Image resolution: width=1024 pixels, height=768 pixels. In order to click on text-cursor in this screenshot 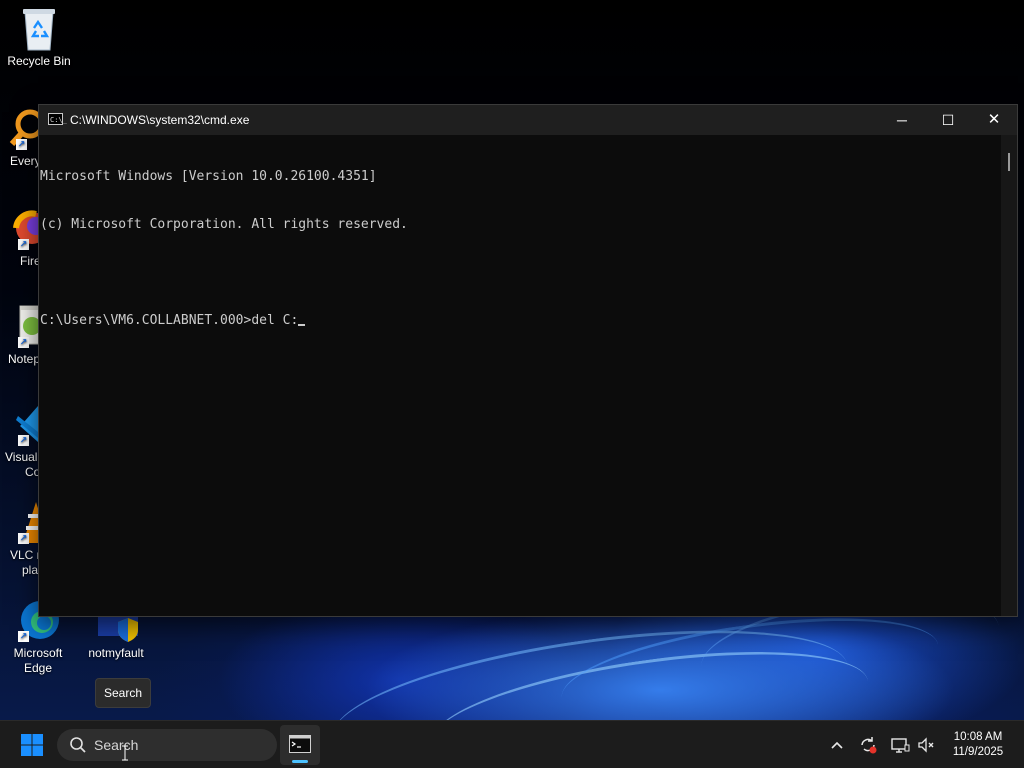, I will do `click(302, 325)`.